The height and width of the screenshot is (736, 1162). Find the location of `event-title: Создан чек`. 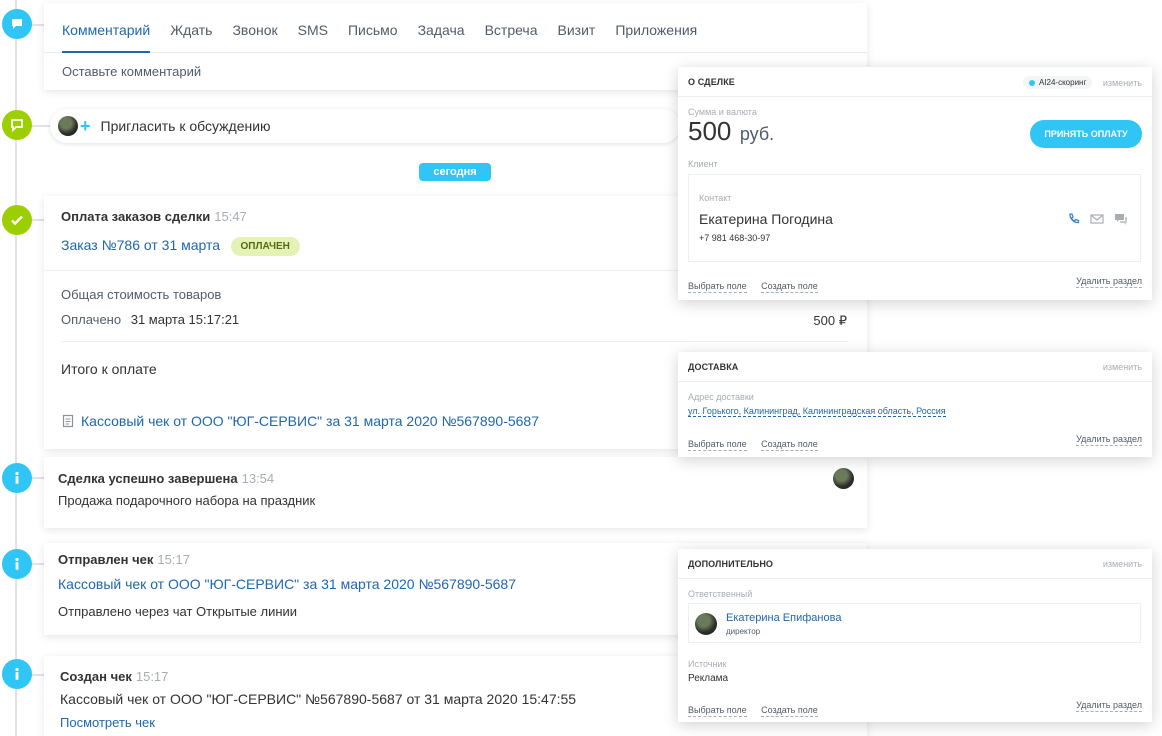

event-title: Создан чек is located at coordinates (96, 676).